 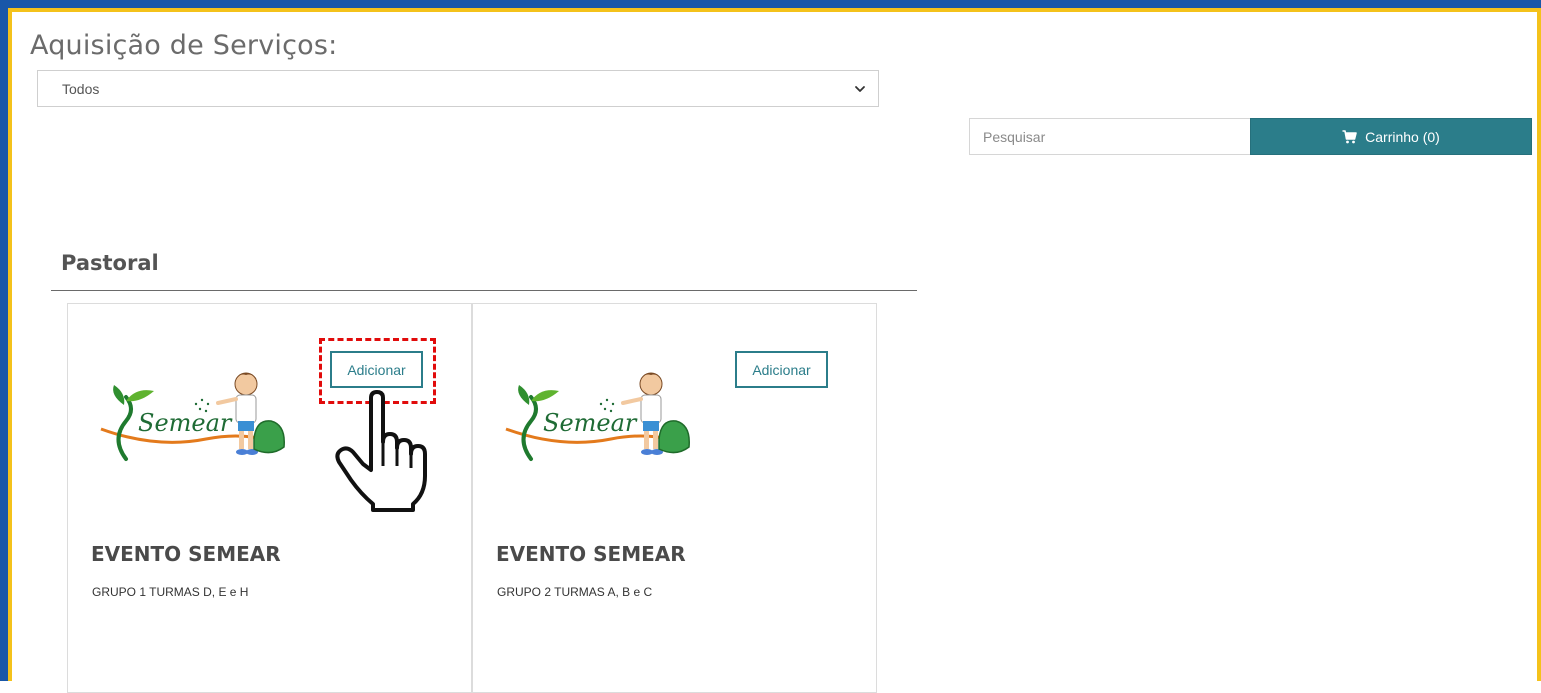 What do you see at coordinates (170, 592) in the screenshot?
I see `product-description: GRUPO 1 TURMAS D, E e H` at bounding box center [170, 592].